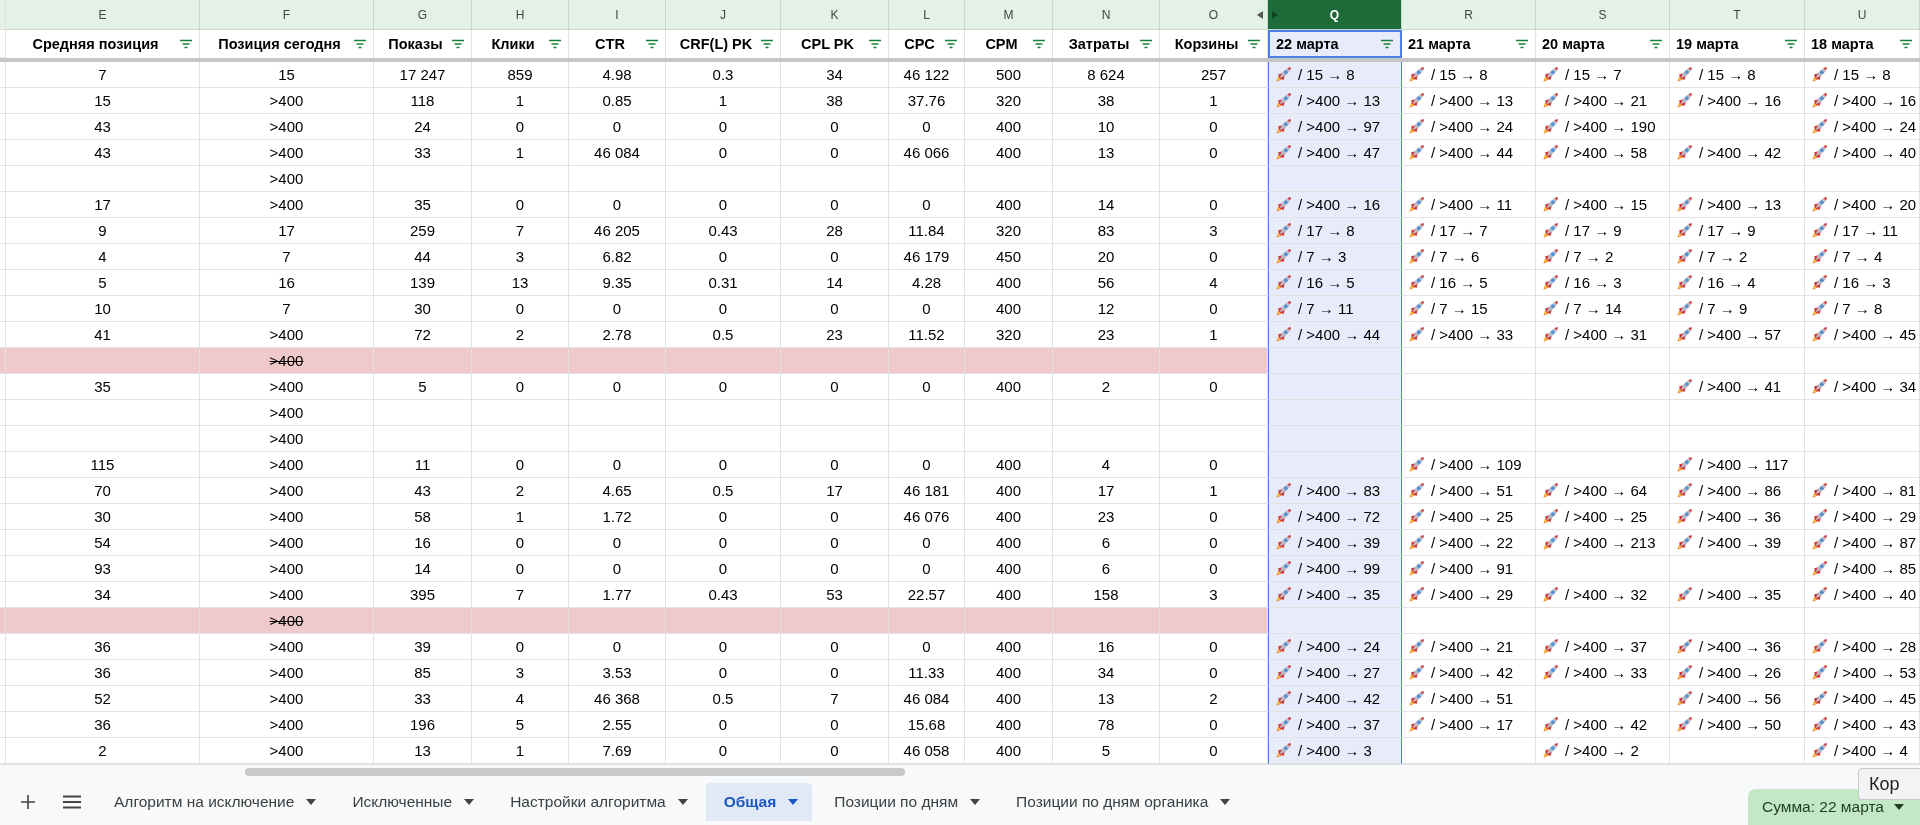 The width and height of the screenshot is (1920, 825). I want to click on position-change: / >400 → 25, so click(1472, 516).